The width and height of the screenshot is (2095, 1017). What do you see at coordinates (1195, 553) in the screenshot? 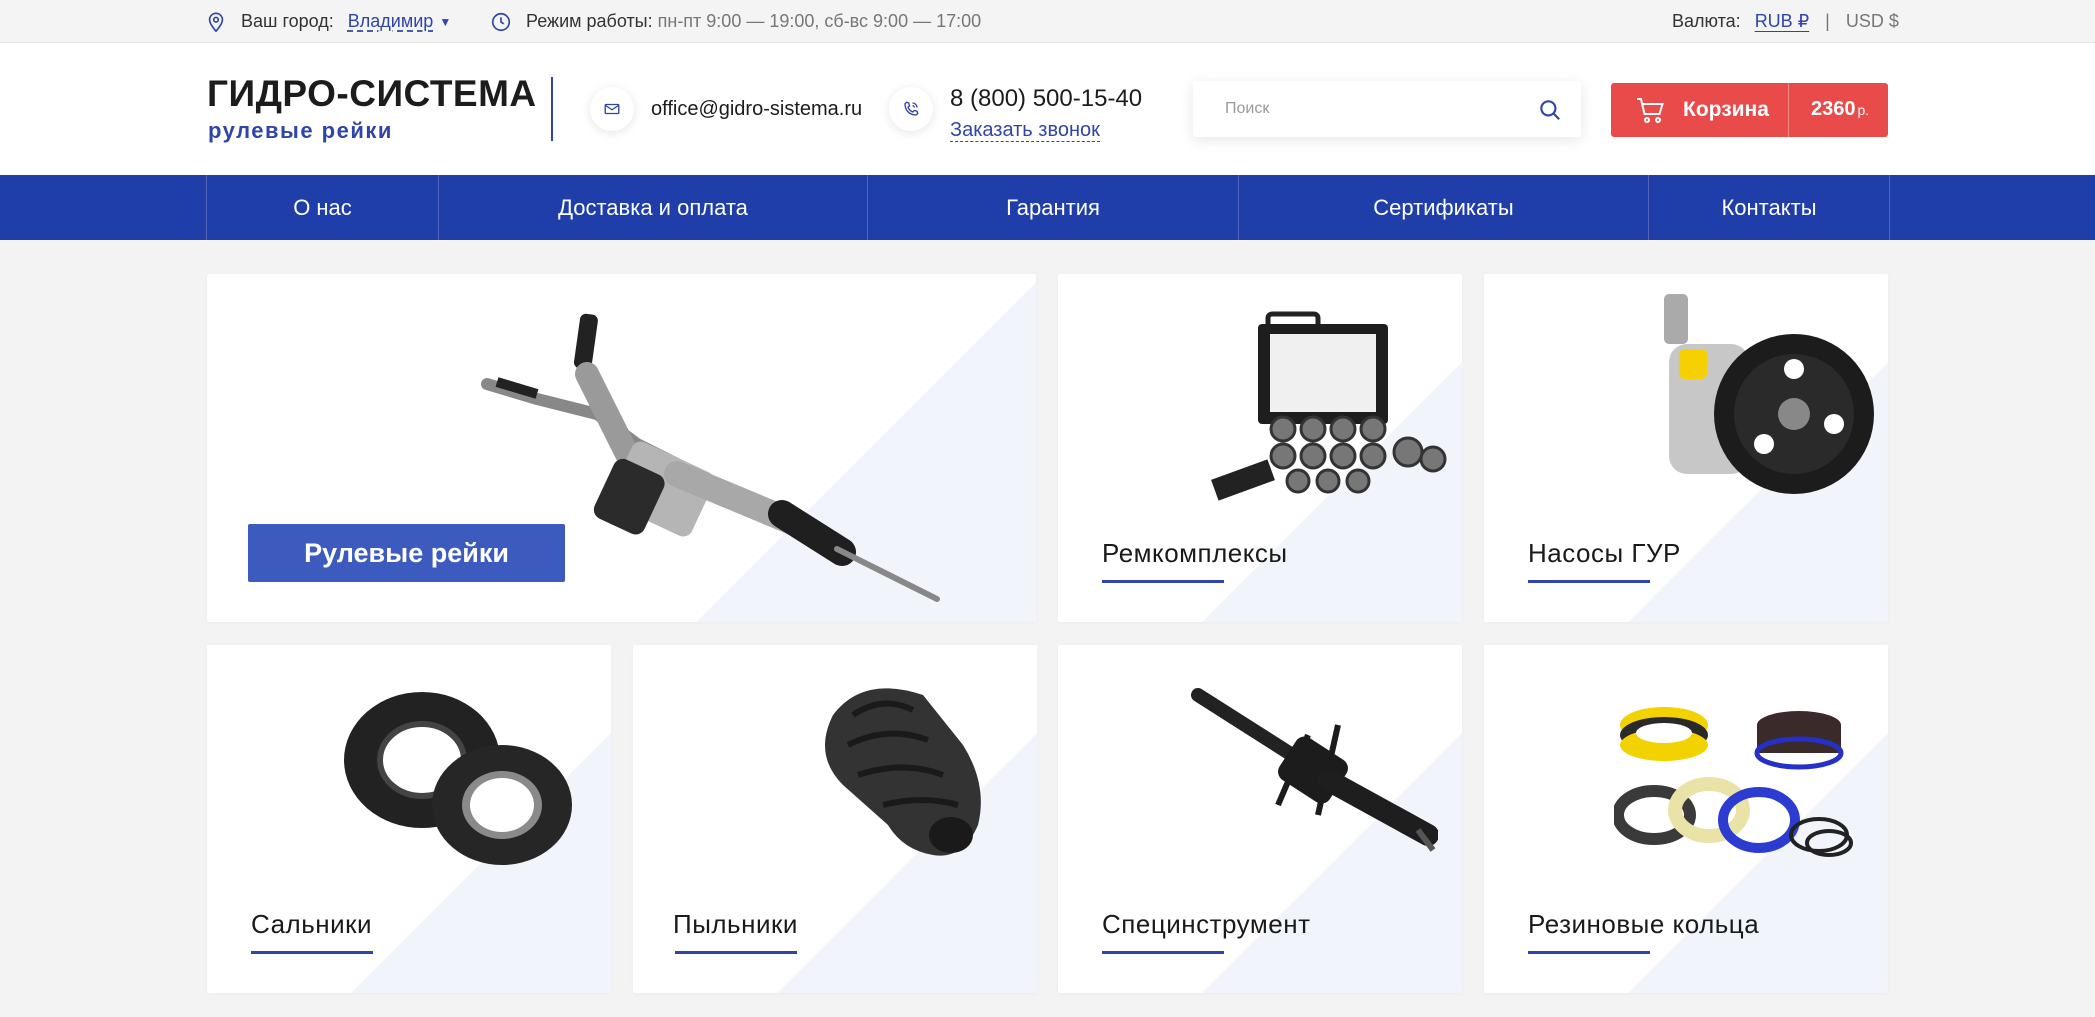
I see `category-title-repair-kits: Ремкомплексы` at bounding box center [1195, 553].